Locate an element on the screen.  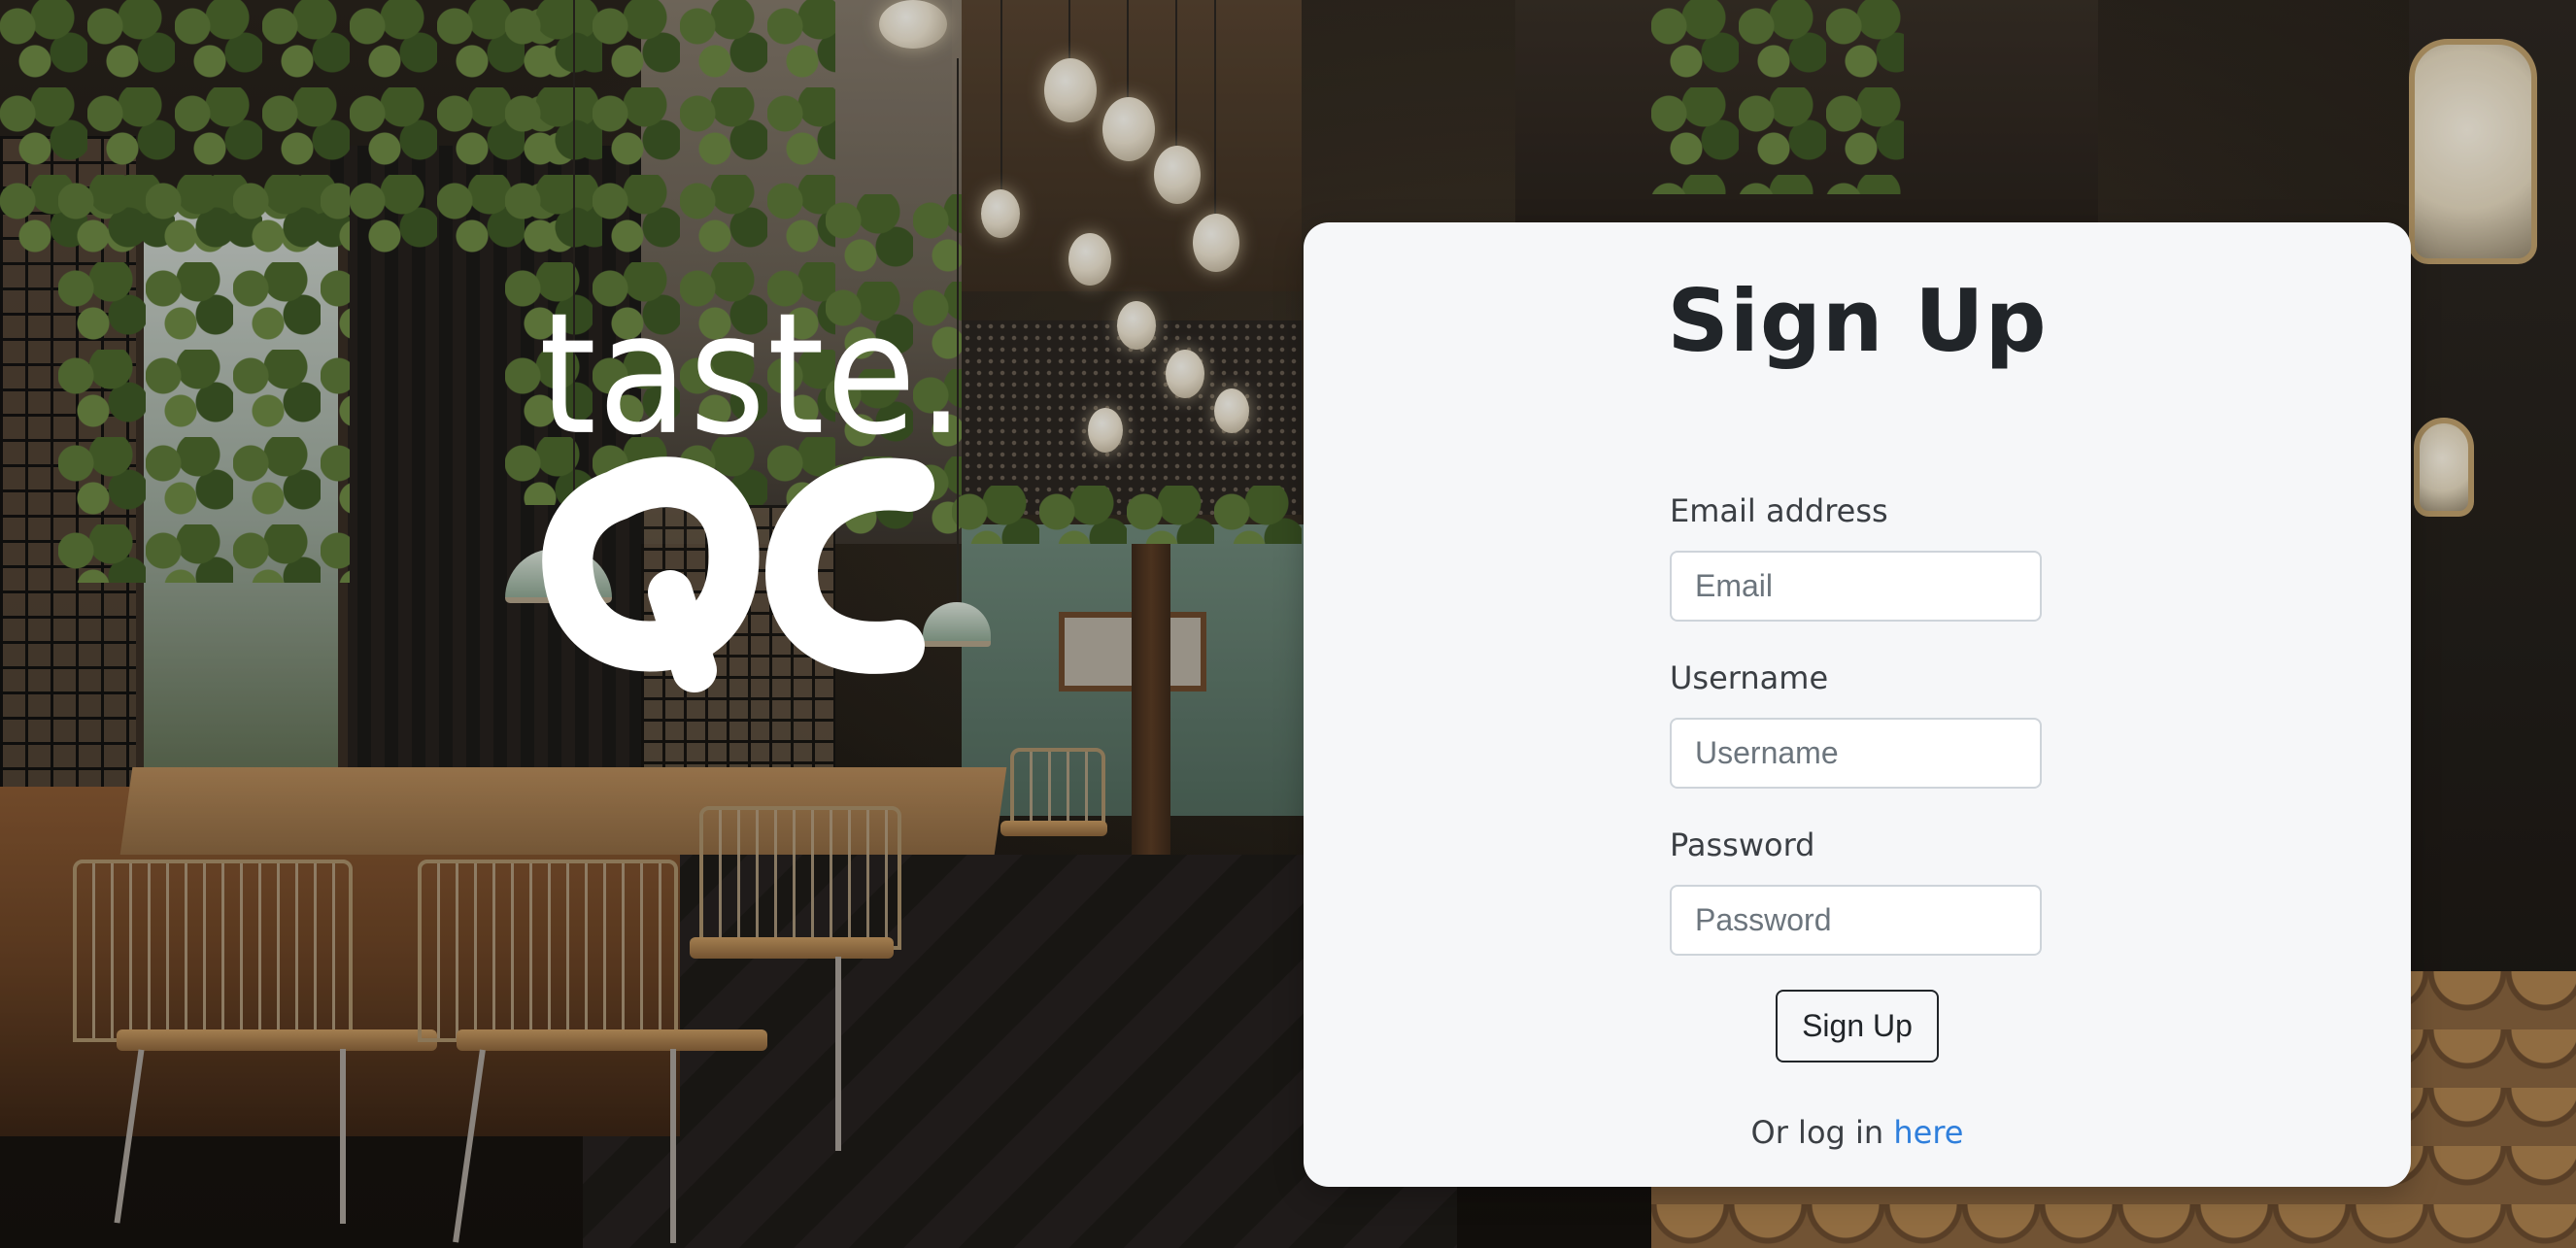
password-label: Password is located at coordinates (1742, 844).